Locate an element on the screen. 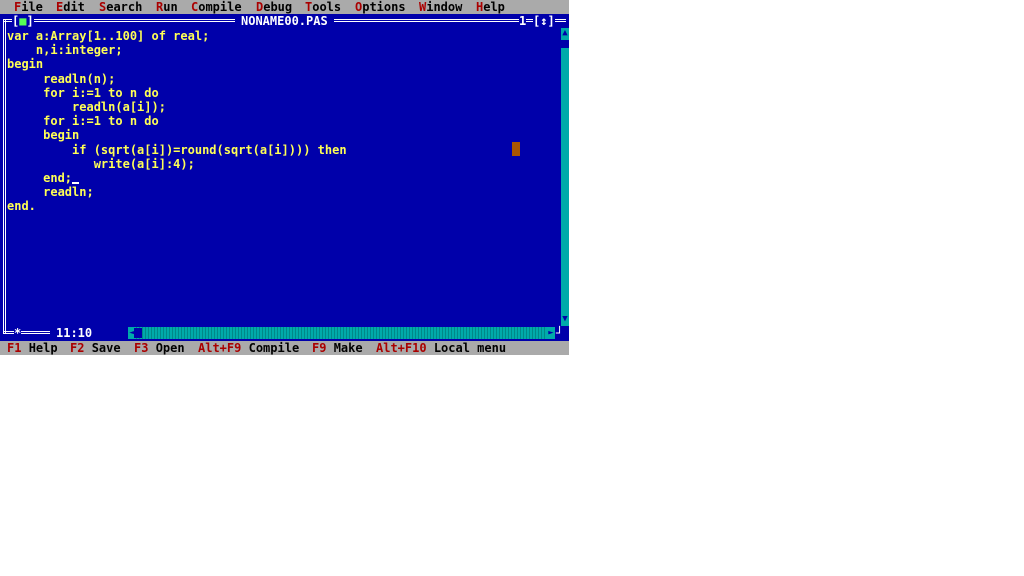 The width and height of the screenshot is (1024, 576). status-local-menu: Alt+F10 Local menu is located at coordinates (441, 348).